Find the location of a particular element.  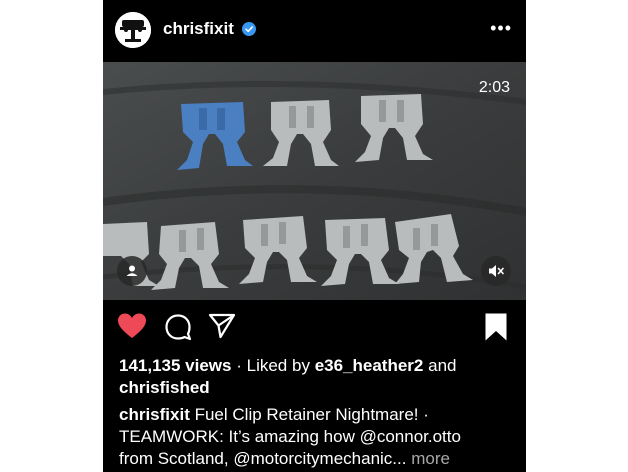

avatar is located at coordinates (133, 30).